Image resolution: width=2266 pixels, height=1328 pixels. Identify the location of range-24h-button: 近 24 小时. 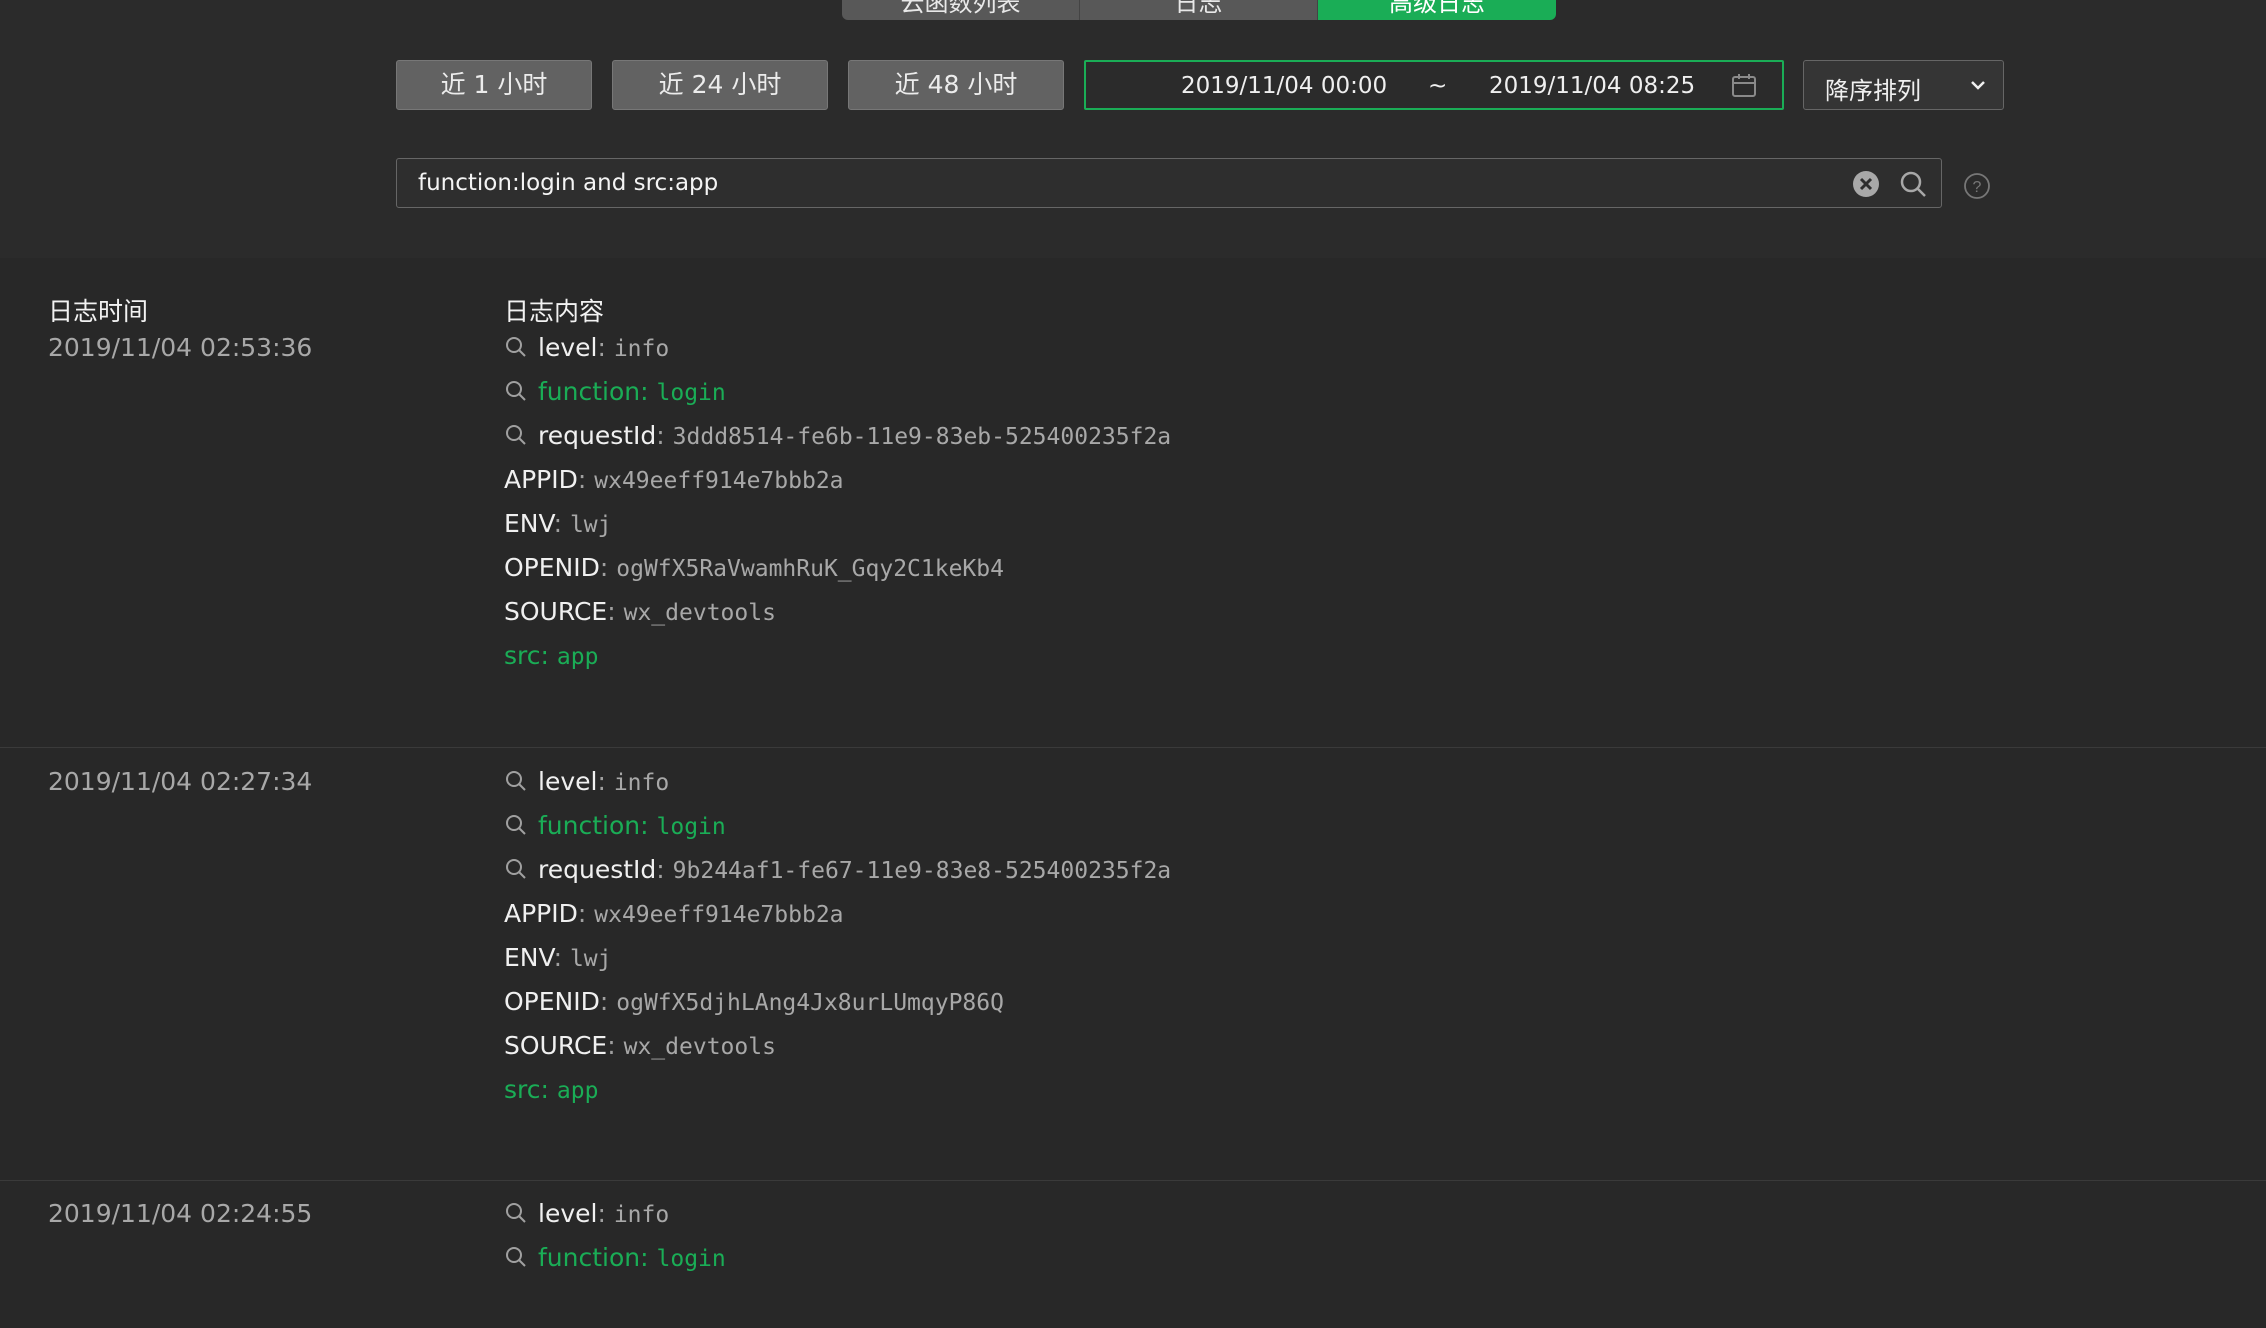
(720, 85).